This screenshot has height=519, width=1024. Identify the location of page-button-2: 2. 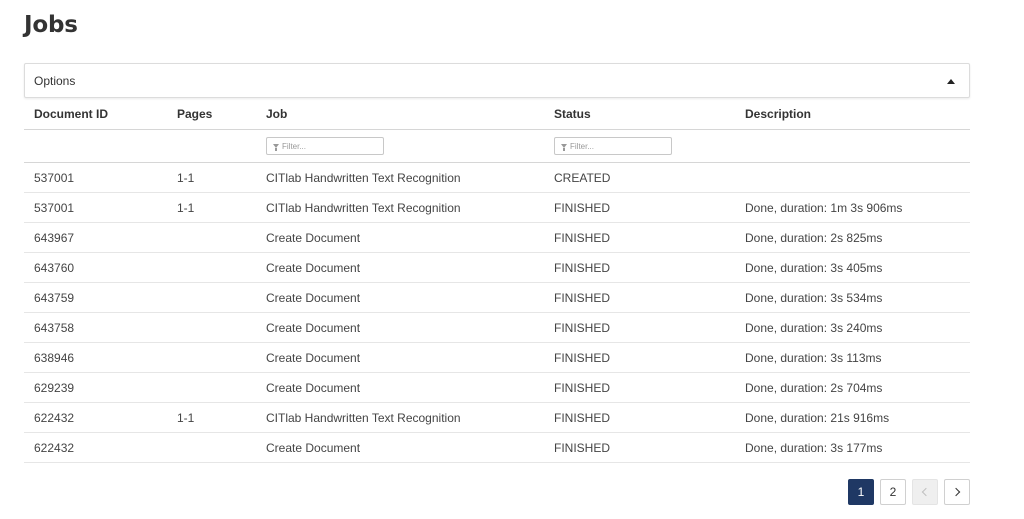
(893, 492).